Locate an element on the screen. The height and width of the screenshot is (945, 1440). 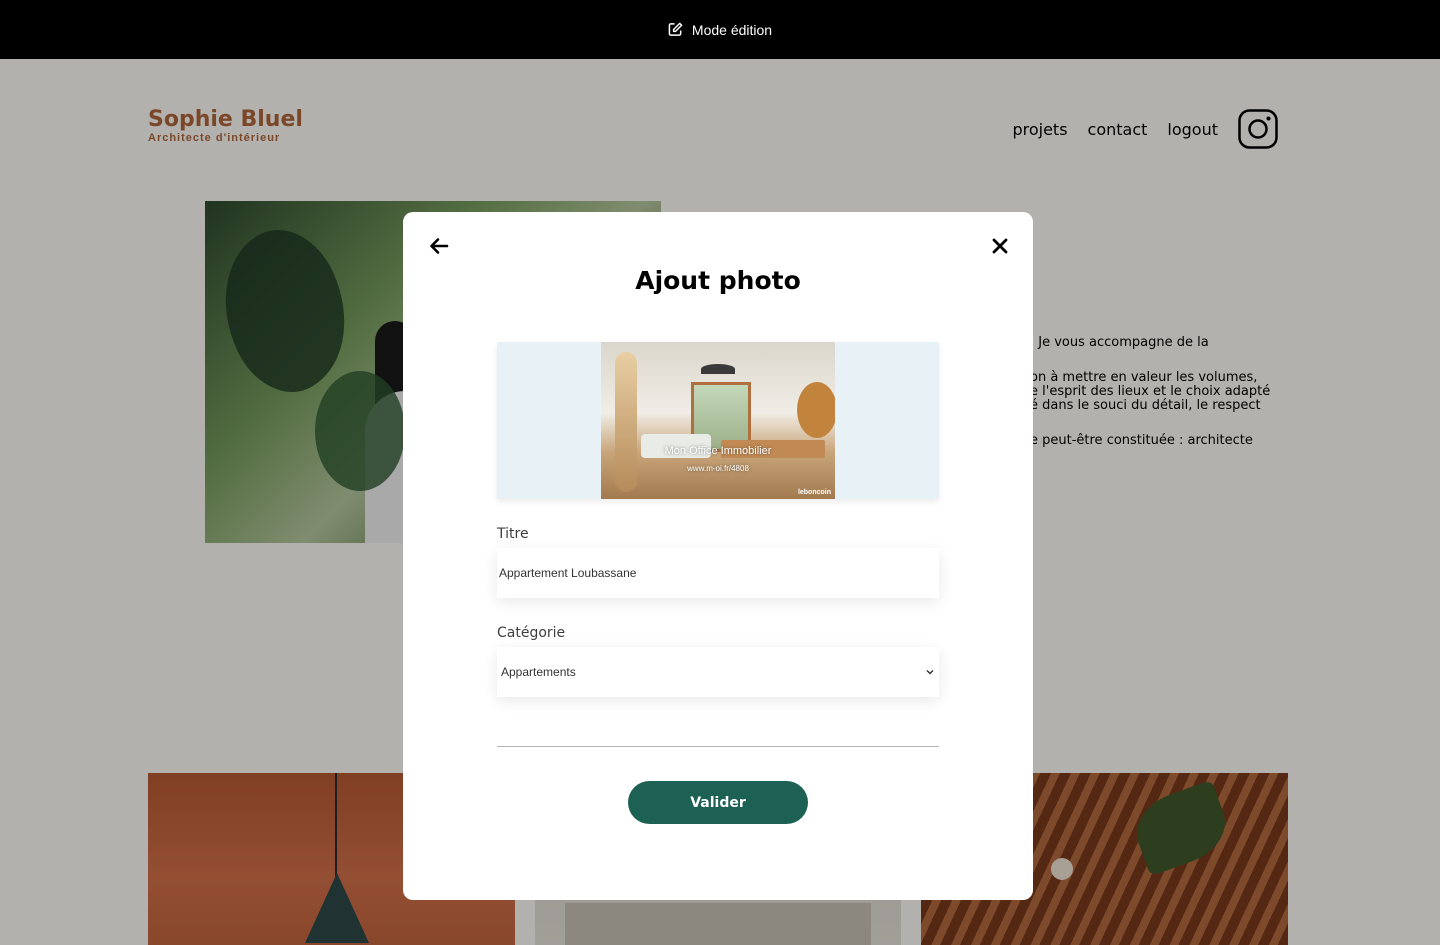
category-label: Catégorie is located at coordinates (531, 633).